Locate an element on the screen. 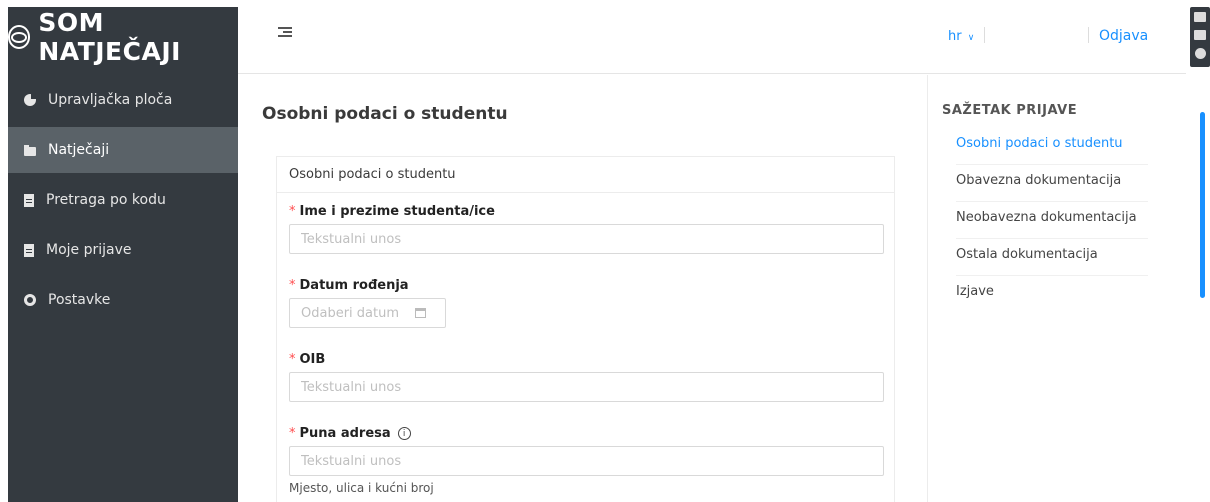 The image size is (1210, 502). address-input is located at coordinates (586, 461).